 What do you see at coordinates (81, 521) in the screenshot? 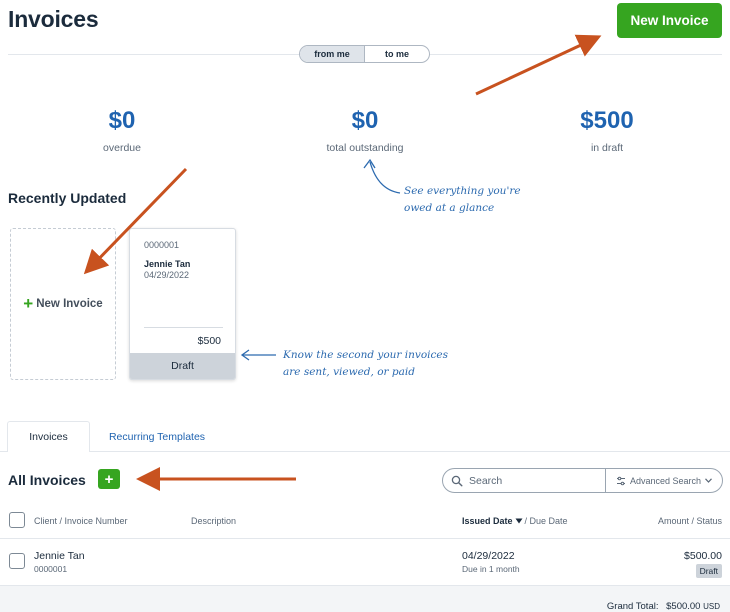
I see `column-client: Client / Invoice Number` at bounding box center [81, 521].